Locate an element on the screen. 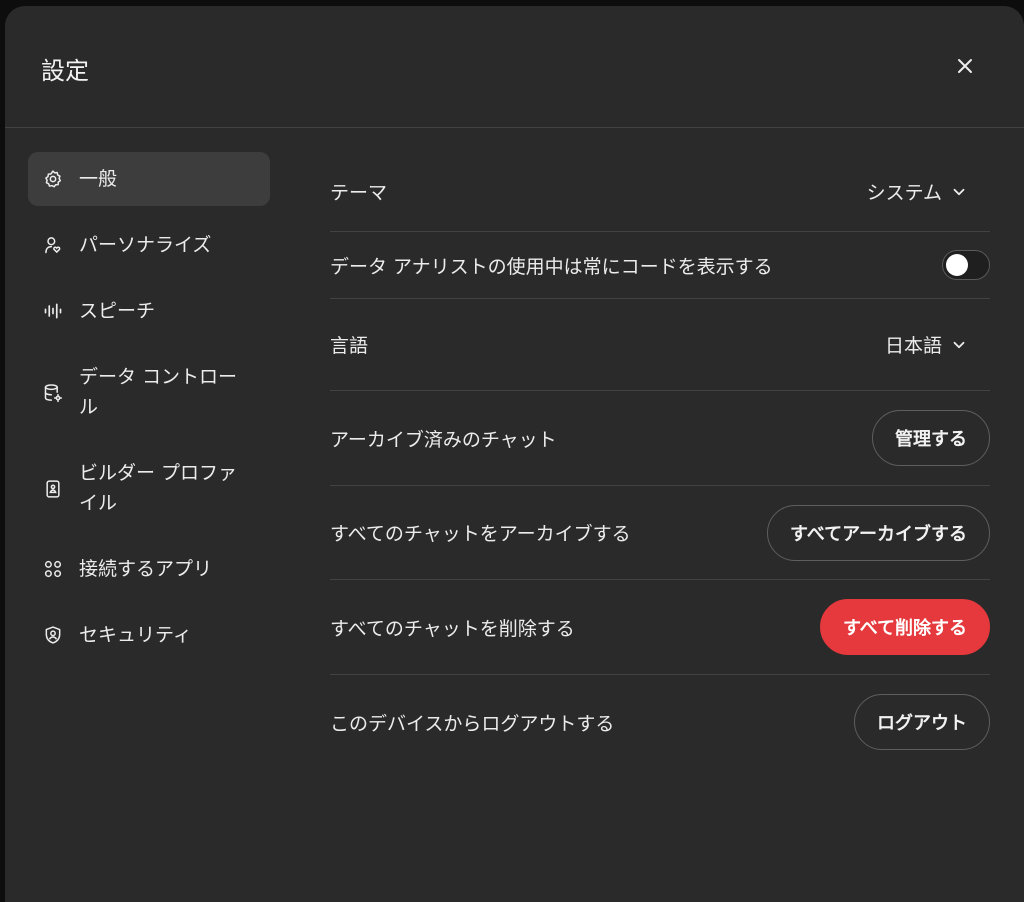  delete-all-button: すべて削除する is located at coordinates (904, 627).